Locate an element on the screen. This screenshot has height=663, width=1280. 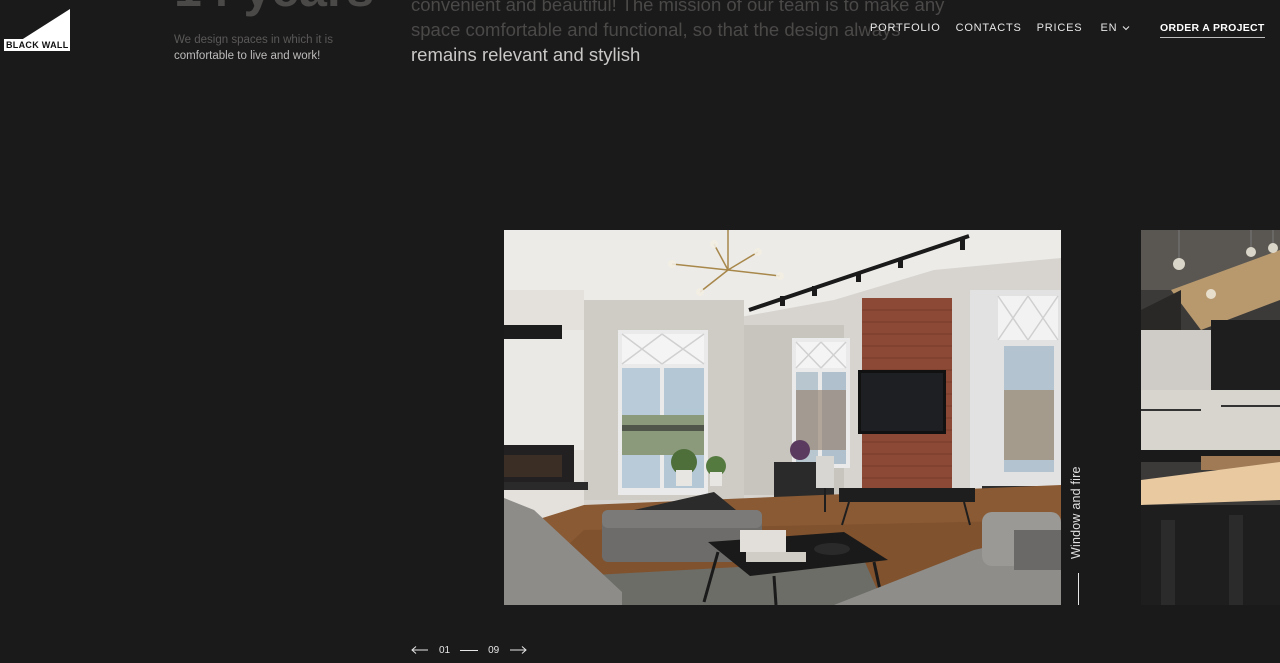
nav-item-prices: PRICES is located at coordinates (1060, 28).